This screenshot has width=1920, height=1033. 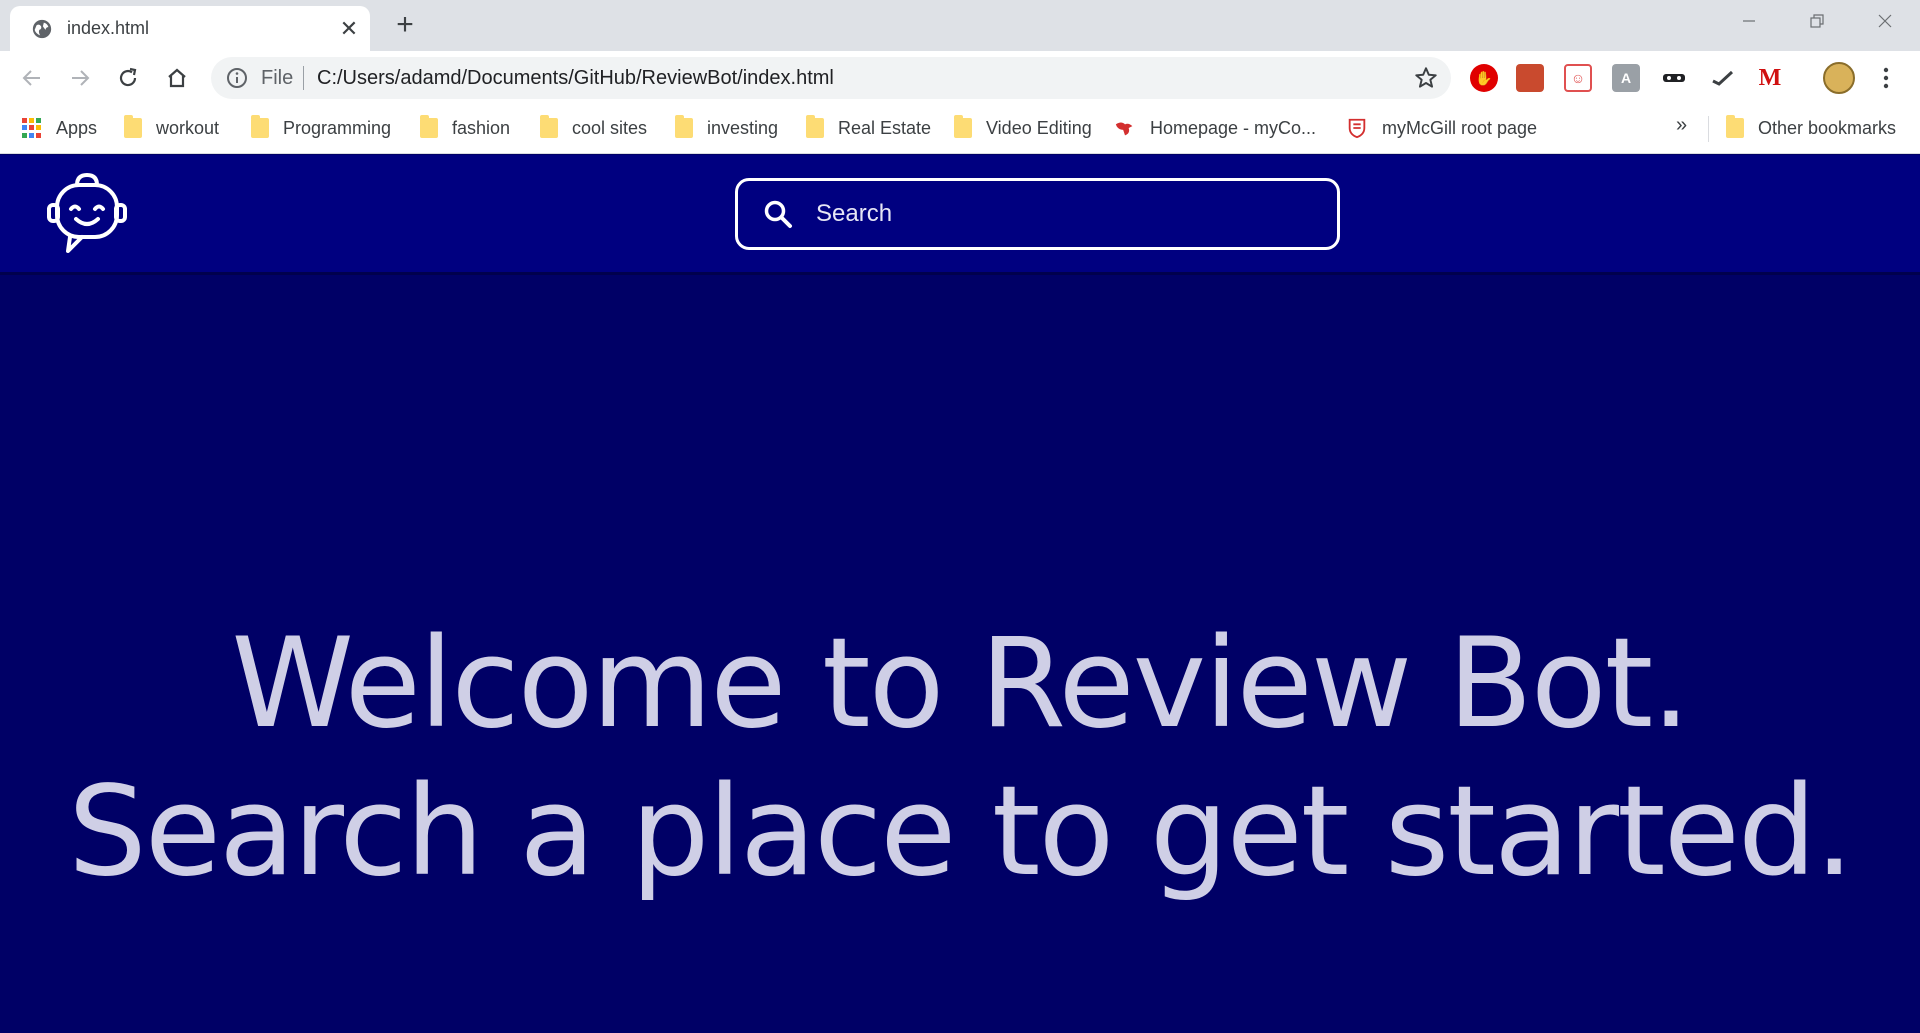 I want to click on bookmark-label: Programming, so click(x=337, y=127).